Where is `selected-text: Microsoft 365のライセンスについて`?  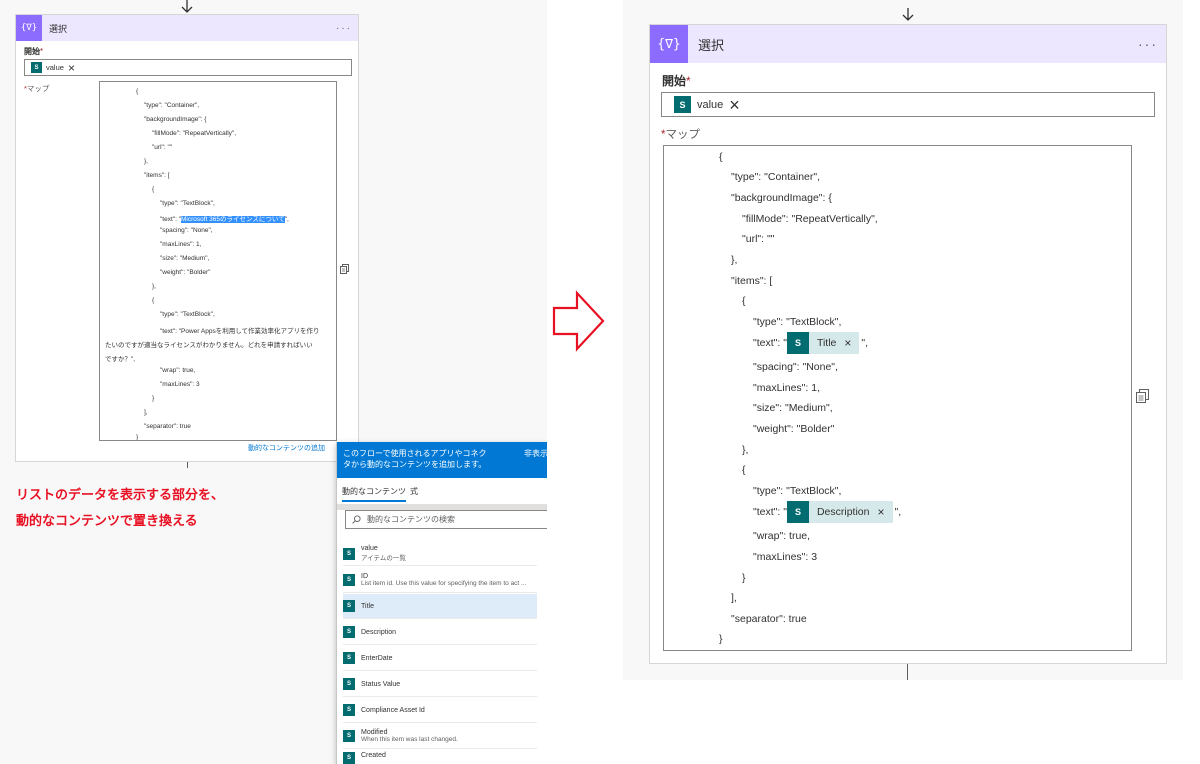
selected-text: Microsoft 365のライセンスについて is located at coordinates (233, 219).